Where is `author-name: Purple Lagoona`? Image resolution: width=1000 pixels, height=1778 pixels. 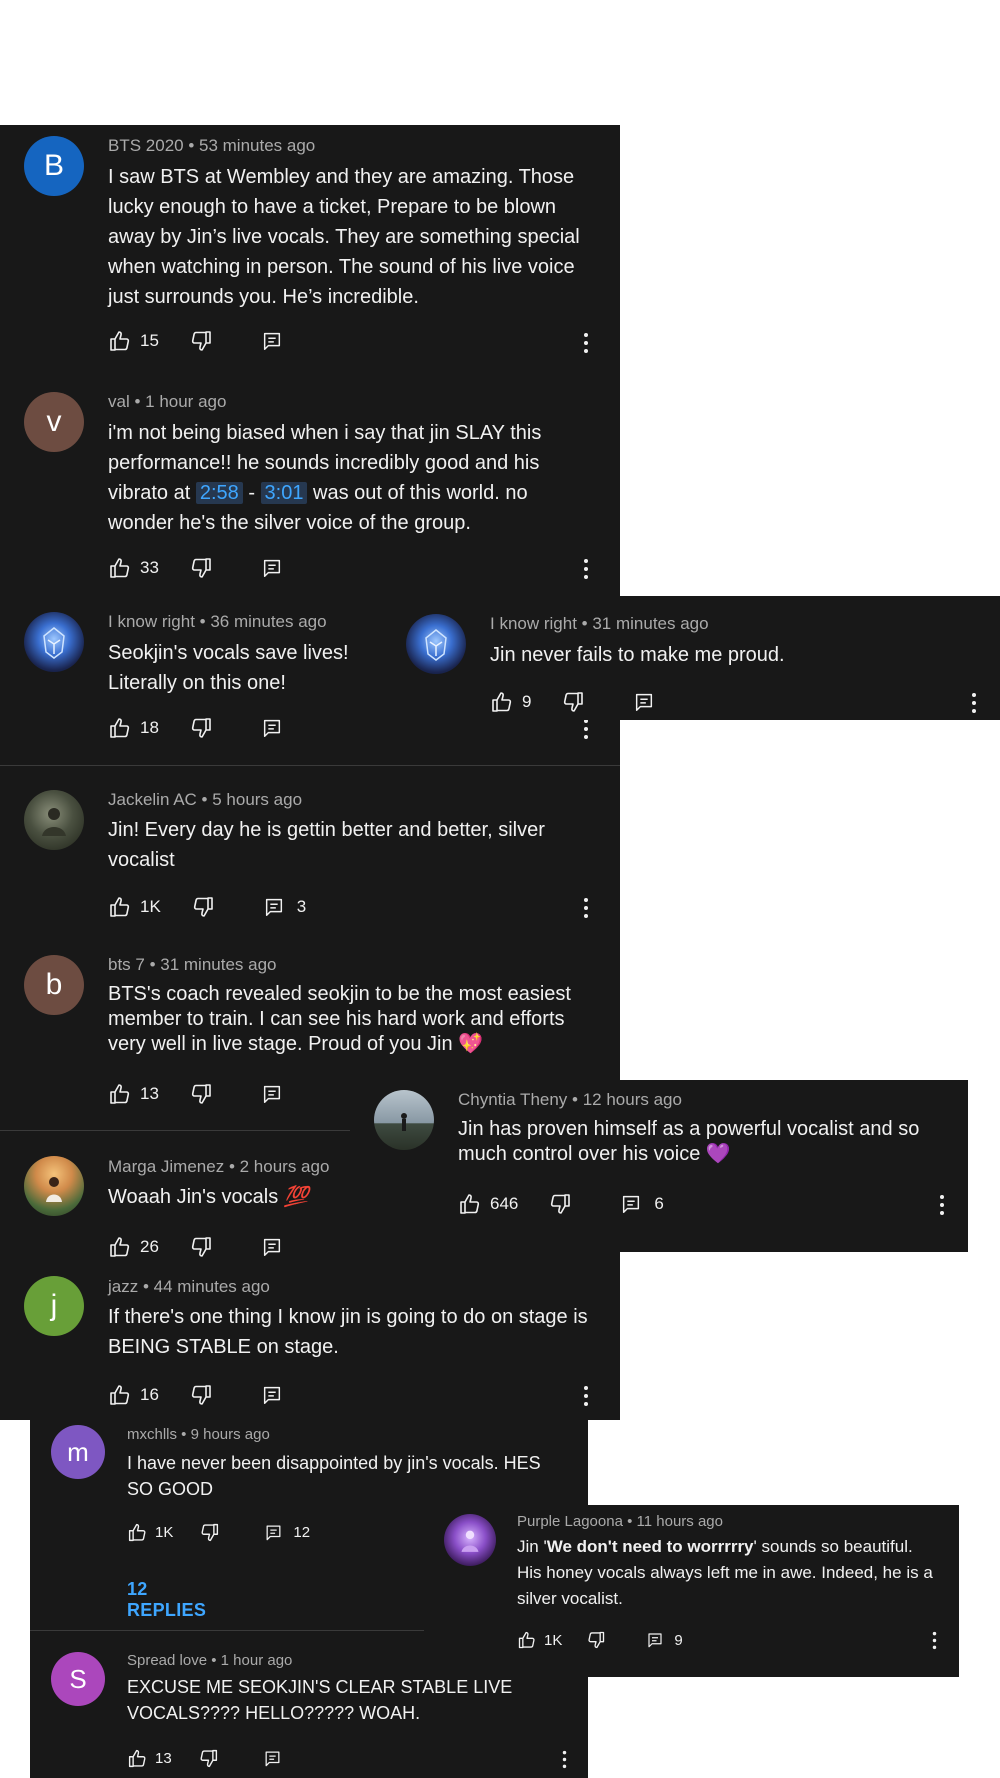
author-name: Purple Lagoona is located at coordinates (570, 1521).